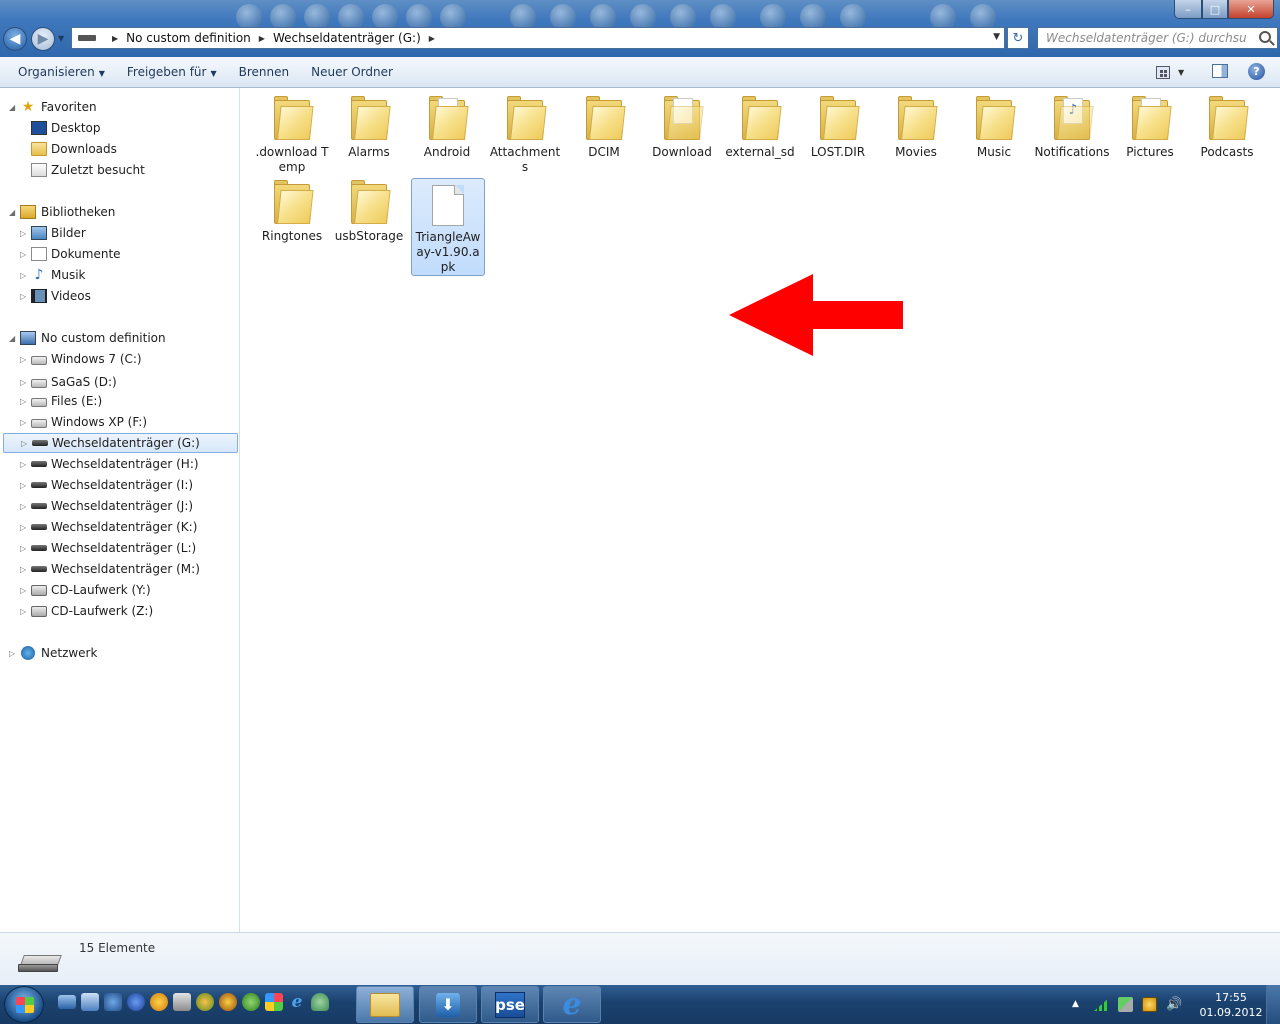 The image size is (1280, 1024). I want to click on folder-item: Android, so click(447, 124).